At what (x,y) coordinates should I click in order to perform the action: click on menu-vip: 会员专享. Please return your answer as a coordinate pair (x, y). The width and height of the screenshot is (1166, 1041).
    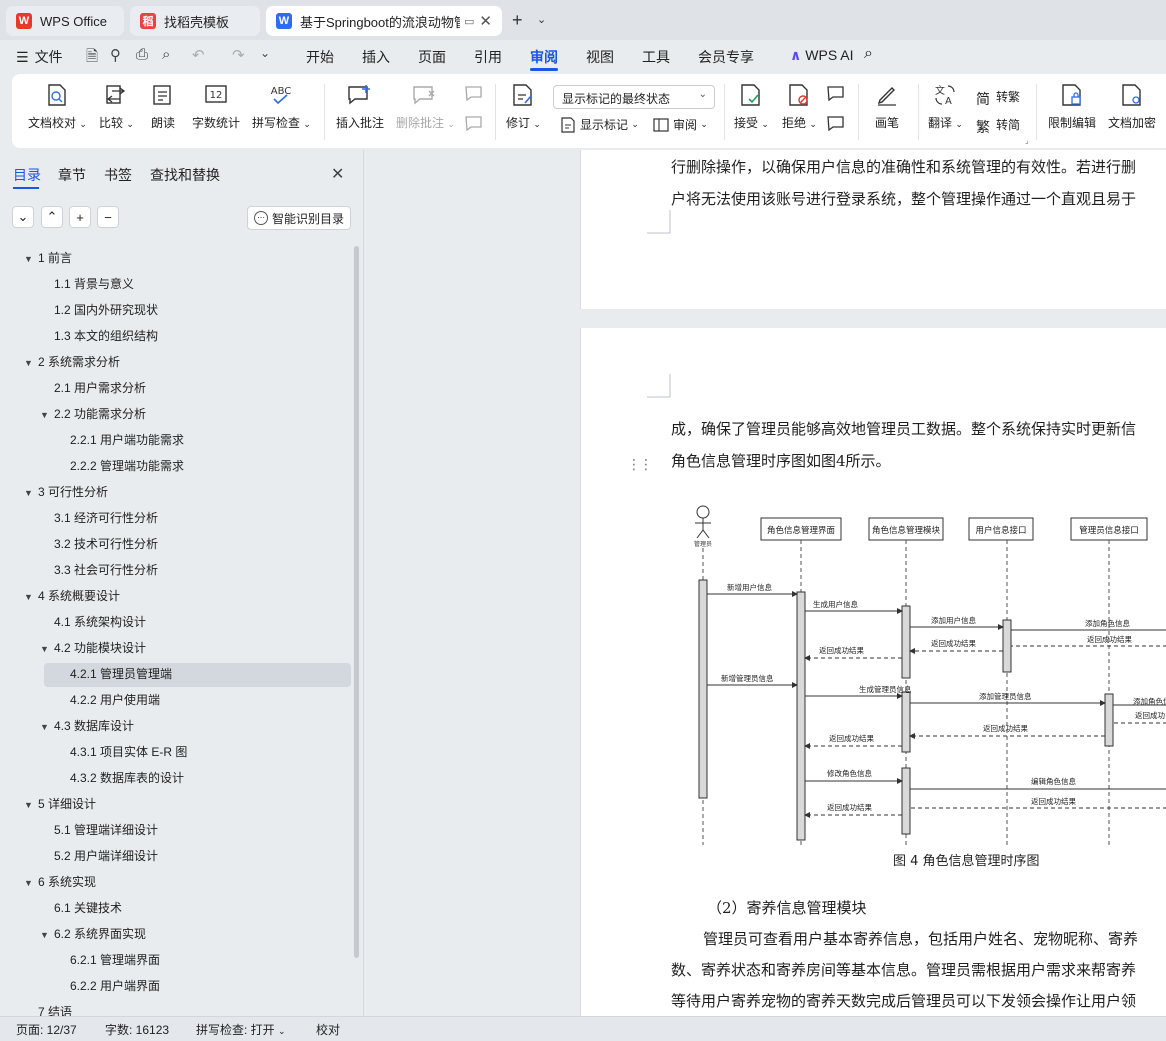
    Looking at the image, I should click on (726, 57).